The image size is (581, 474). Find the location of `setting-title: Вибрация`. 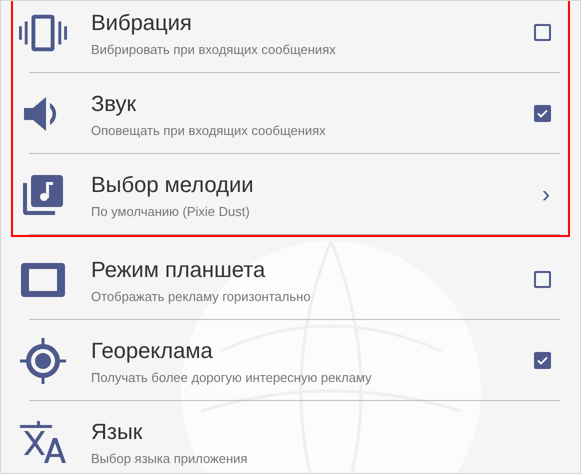

setting-title: Вибрация is located at coordinates (142, 23).